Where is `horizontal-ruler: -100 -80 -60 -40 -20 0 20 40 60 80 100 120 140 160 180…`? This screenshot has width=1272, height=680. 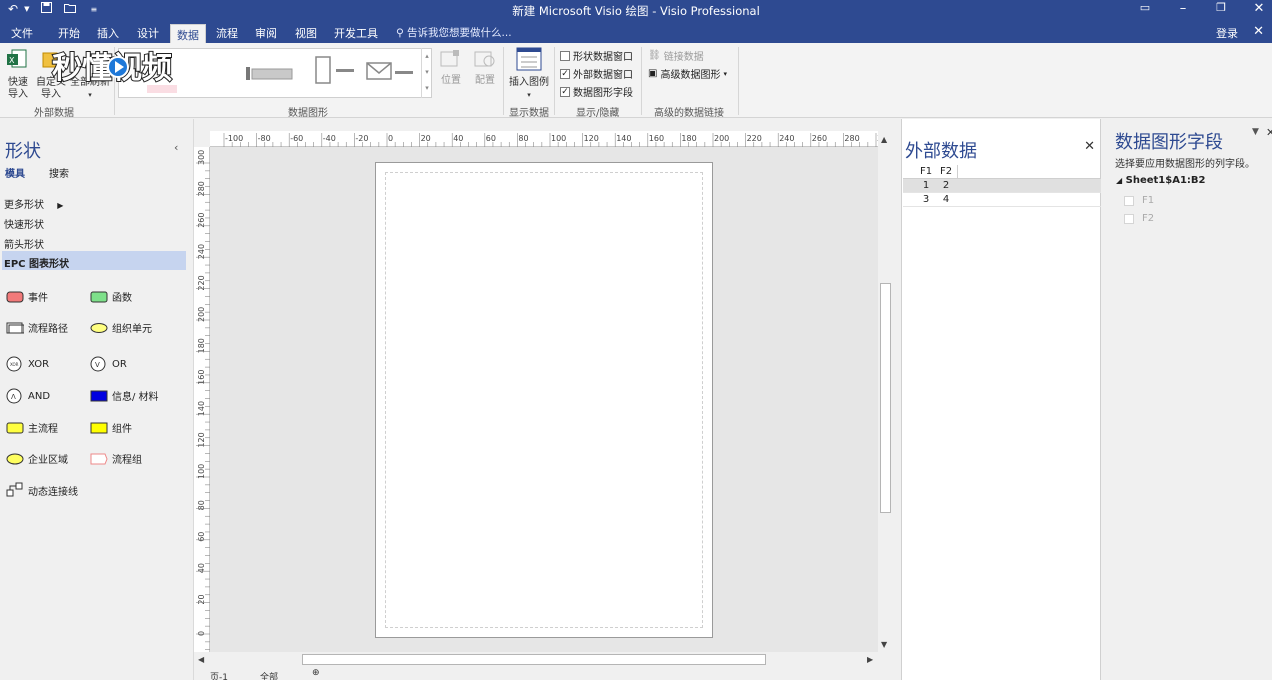 horizontal-ruler: -100 -80 -60 -40 -20 0 20 40 60 80 100 120 140 160 180… is located at coordinates (555, 139).